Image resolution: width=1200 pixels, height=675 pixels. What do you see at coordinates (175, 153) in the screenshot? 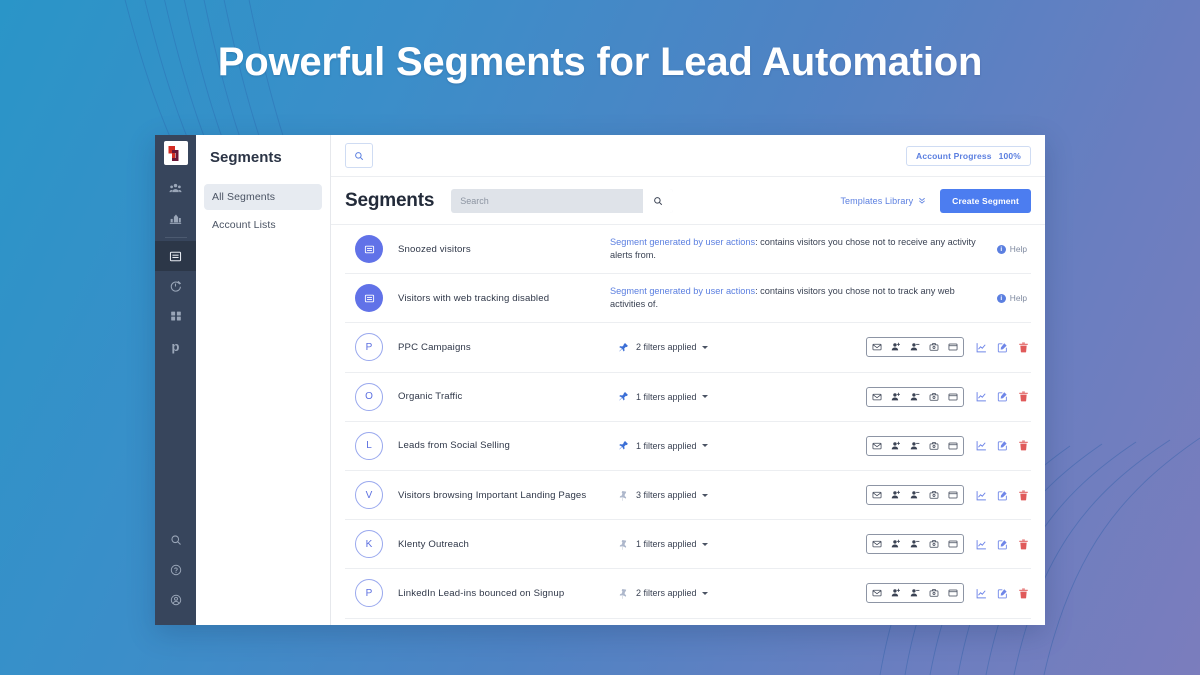
I see `app-logo` at bounding box center [175, 153].